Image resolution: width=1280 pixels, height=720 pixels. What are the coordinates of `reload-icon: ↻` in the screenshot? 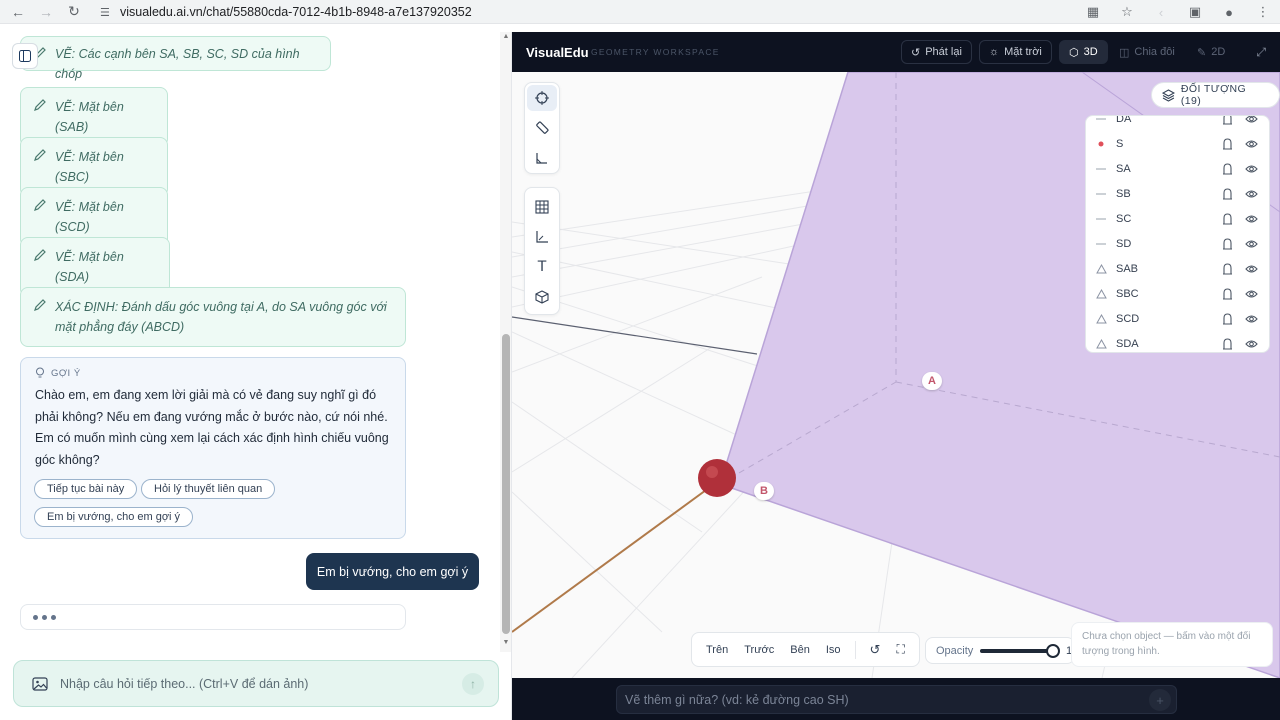 It's located at (74, 12).